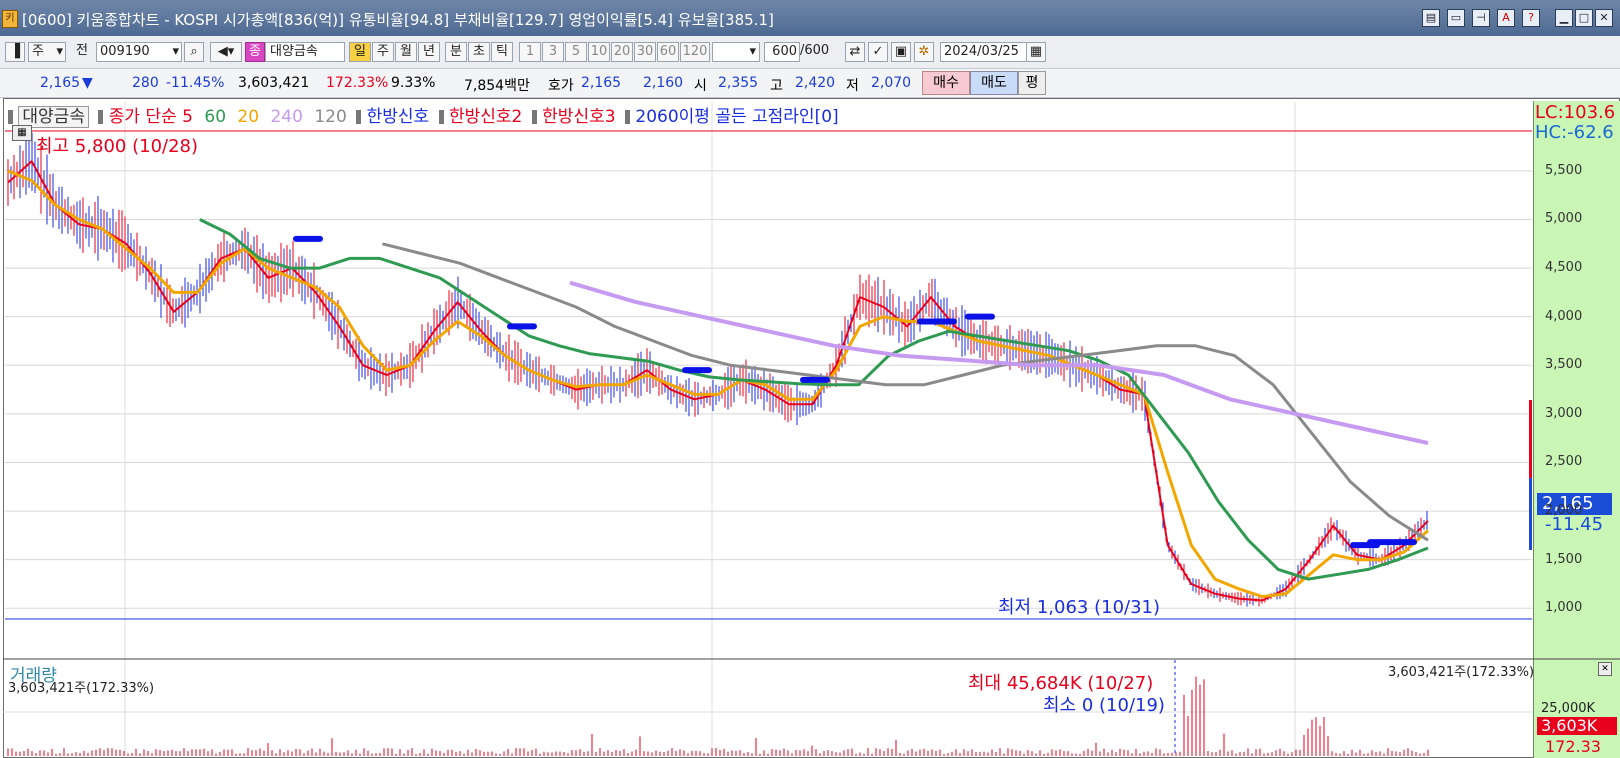 The height and width of the screenshot is (758, 1620). What do you see at coordinates (22, 133) in the screenshot?
I see `grid-toggle-icon: ▦` at bounding box center [22, 133].